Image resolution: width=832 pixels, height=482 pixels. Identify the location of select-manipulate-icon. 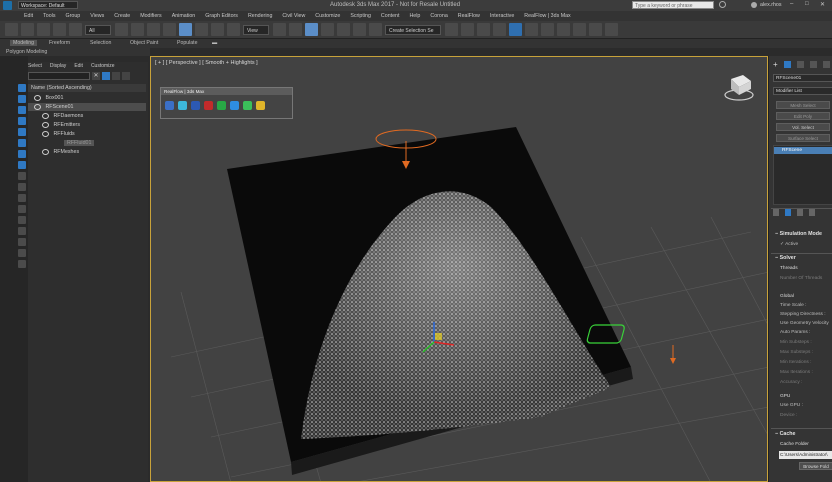
(295, 29).